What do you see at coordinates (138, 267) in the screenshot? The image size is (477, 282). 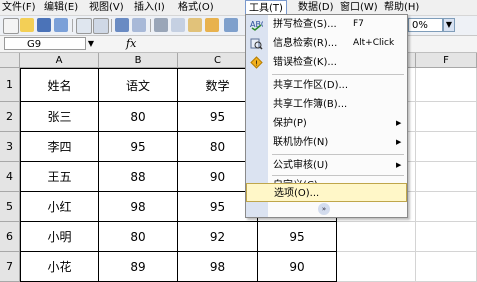 I see `table-cell: 89` at bounding box center [138, 267].